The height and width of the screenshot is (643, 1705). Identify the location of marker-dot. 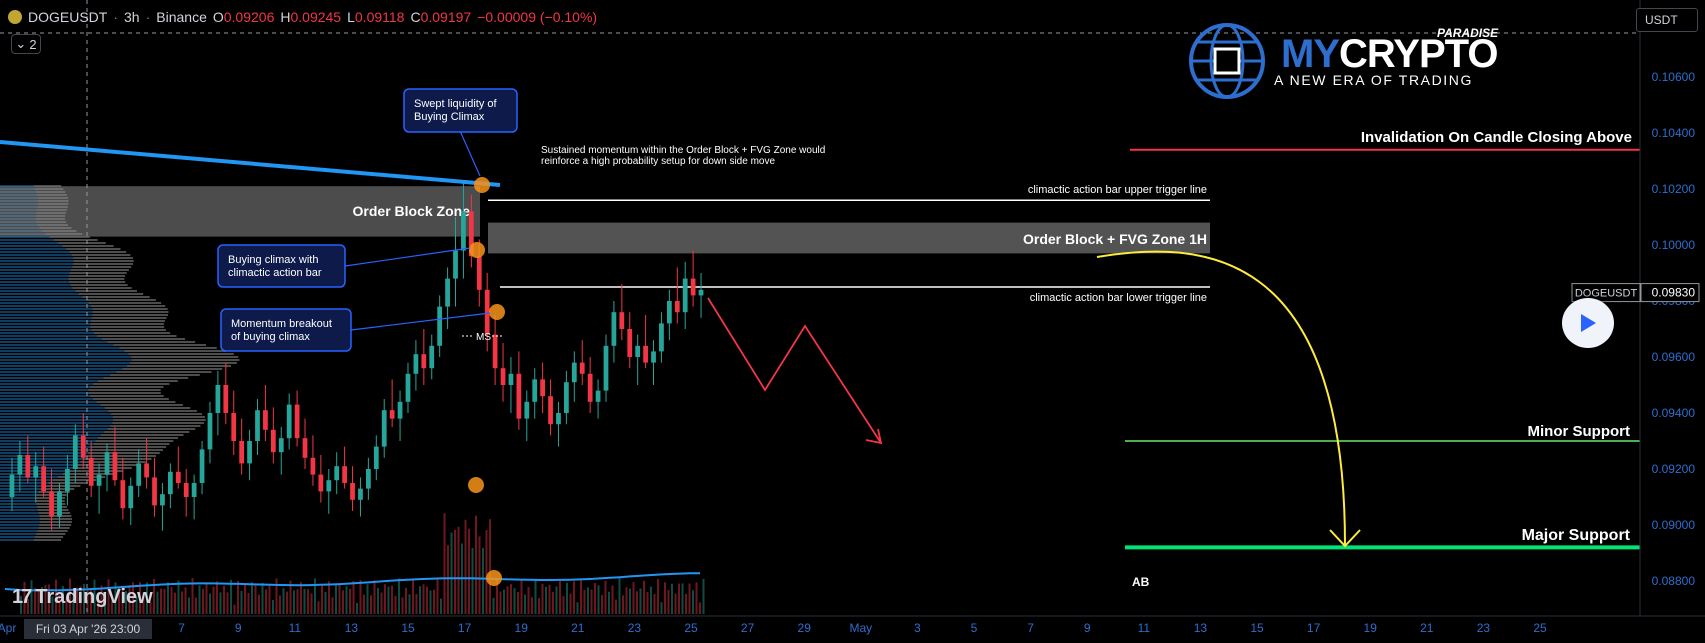
(477, 250).